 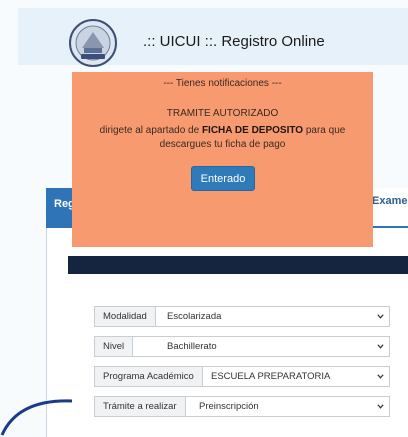 What do you see at coordinates (192, 346) in the screenshot?
I see `nivel-value: Bachillerato` at bounding box center [192, 346].